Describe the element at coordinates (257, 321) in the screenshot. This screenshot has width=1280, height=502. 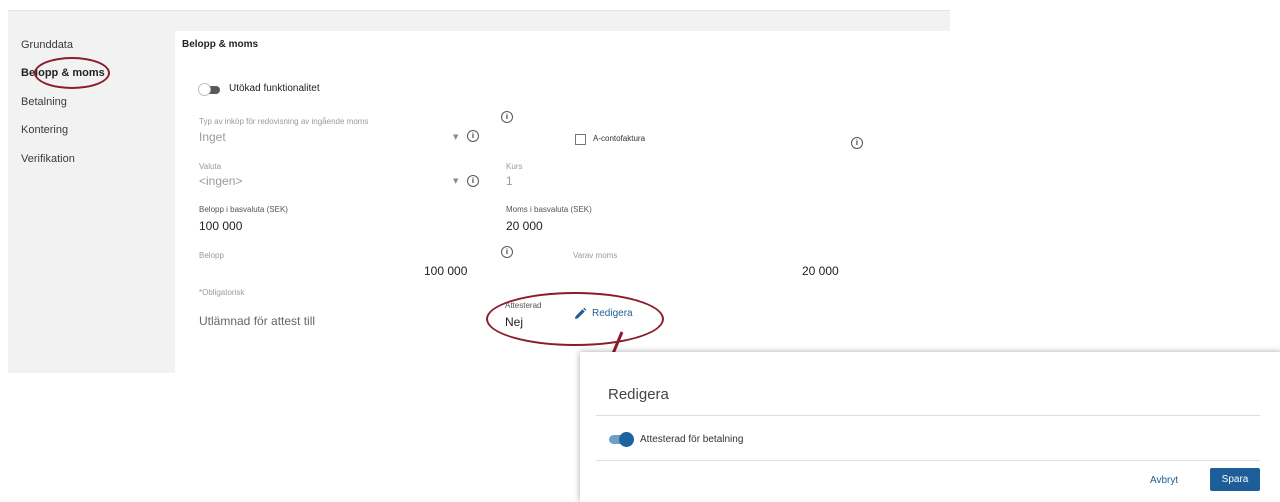
I see `sent-for-attest-label: Utlämnad för attest till` at that location.